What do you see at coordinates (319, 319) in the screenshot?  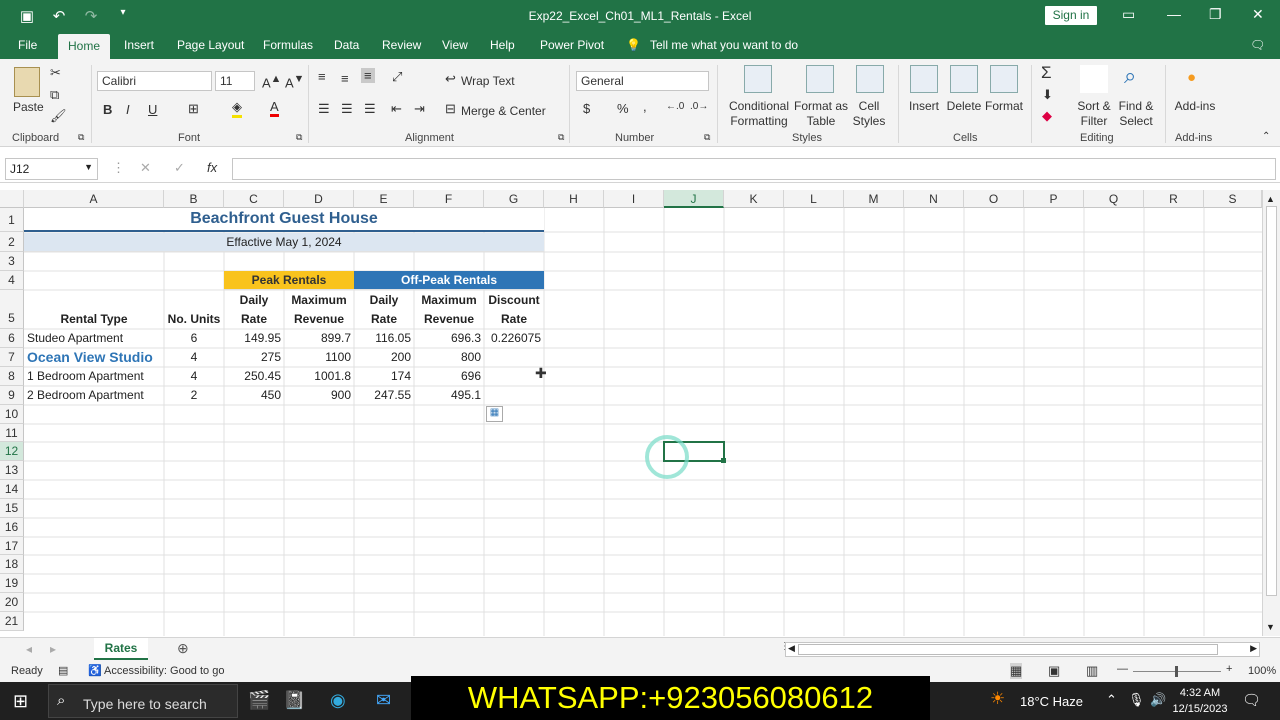 I see `header-peak-revenue: Revenue` at bounding box center [319, 319].